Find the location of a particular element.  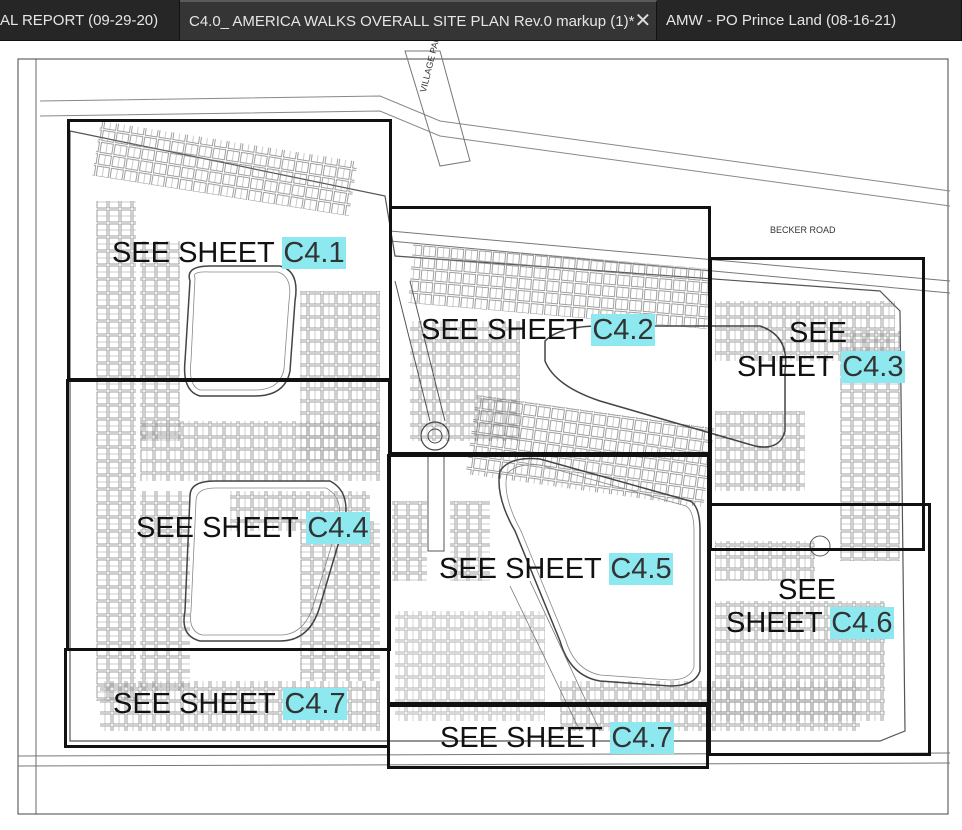

sheet-ref-highlight: C4.1 is located at coordinates (314, 253).